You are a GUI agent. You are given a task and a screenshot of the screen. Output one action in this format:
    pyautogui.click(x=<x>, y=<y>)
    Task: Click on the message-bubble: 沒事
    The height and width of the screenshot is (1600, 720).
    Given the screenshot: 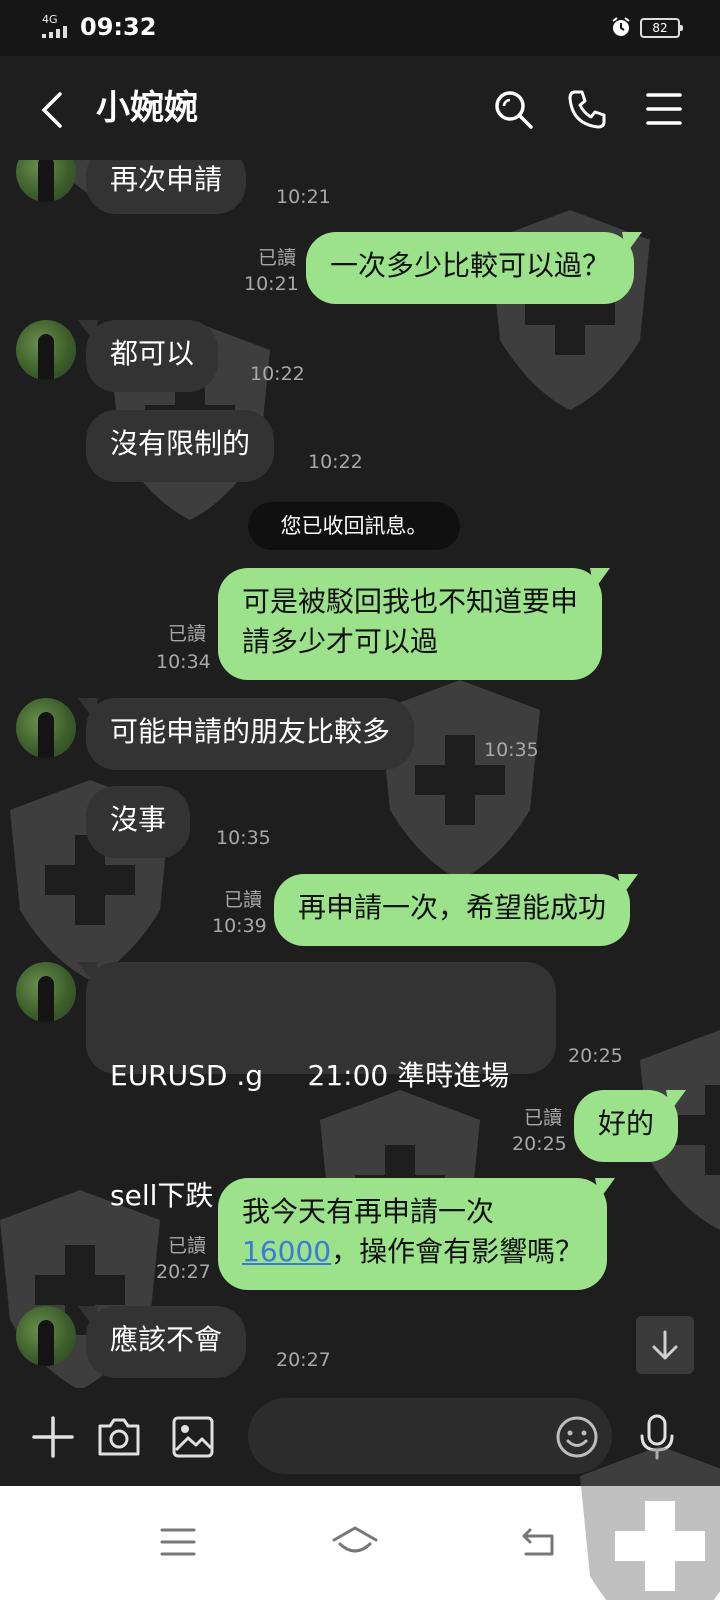 What is the action you would take?
    pyautogui.click(x=138, y=822)
    